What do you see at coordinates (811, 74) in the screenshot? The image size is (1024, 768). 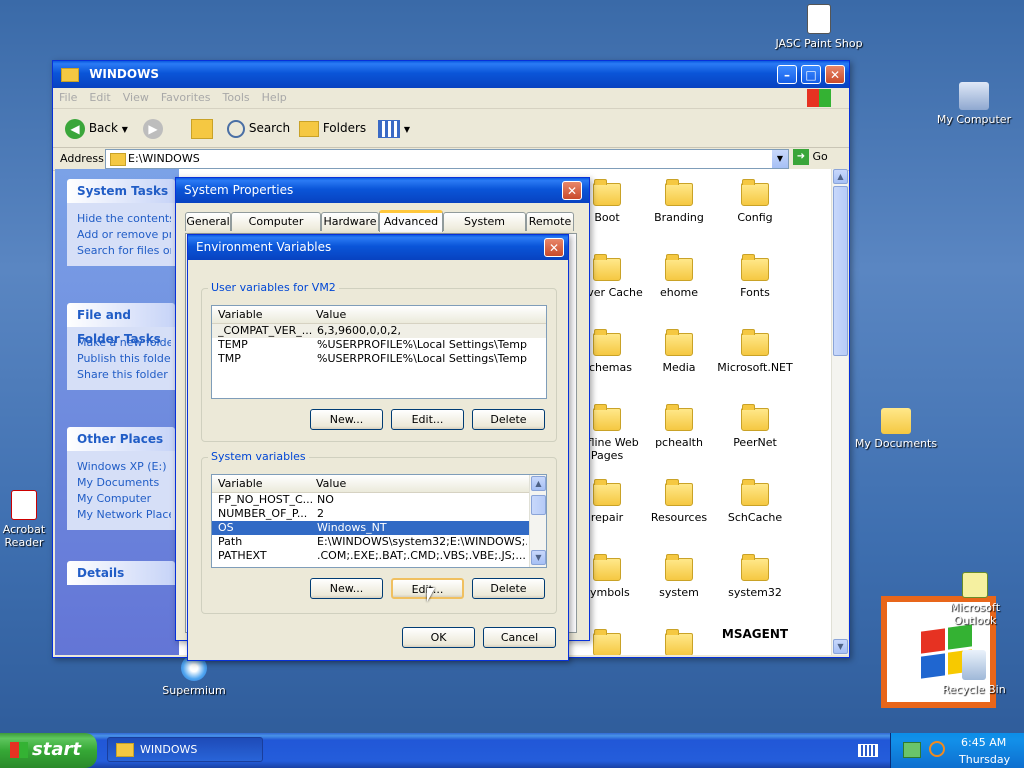 I see `maximize-button: □` at bounding box center [811, 74].